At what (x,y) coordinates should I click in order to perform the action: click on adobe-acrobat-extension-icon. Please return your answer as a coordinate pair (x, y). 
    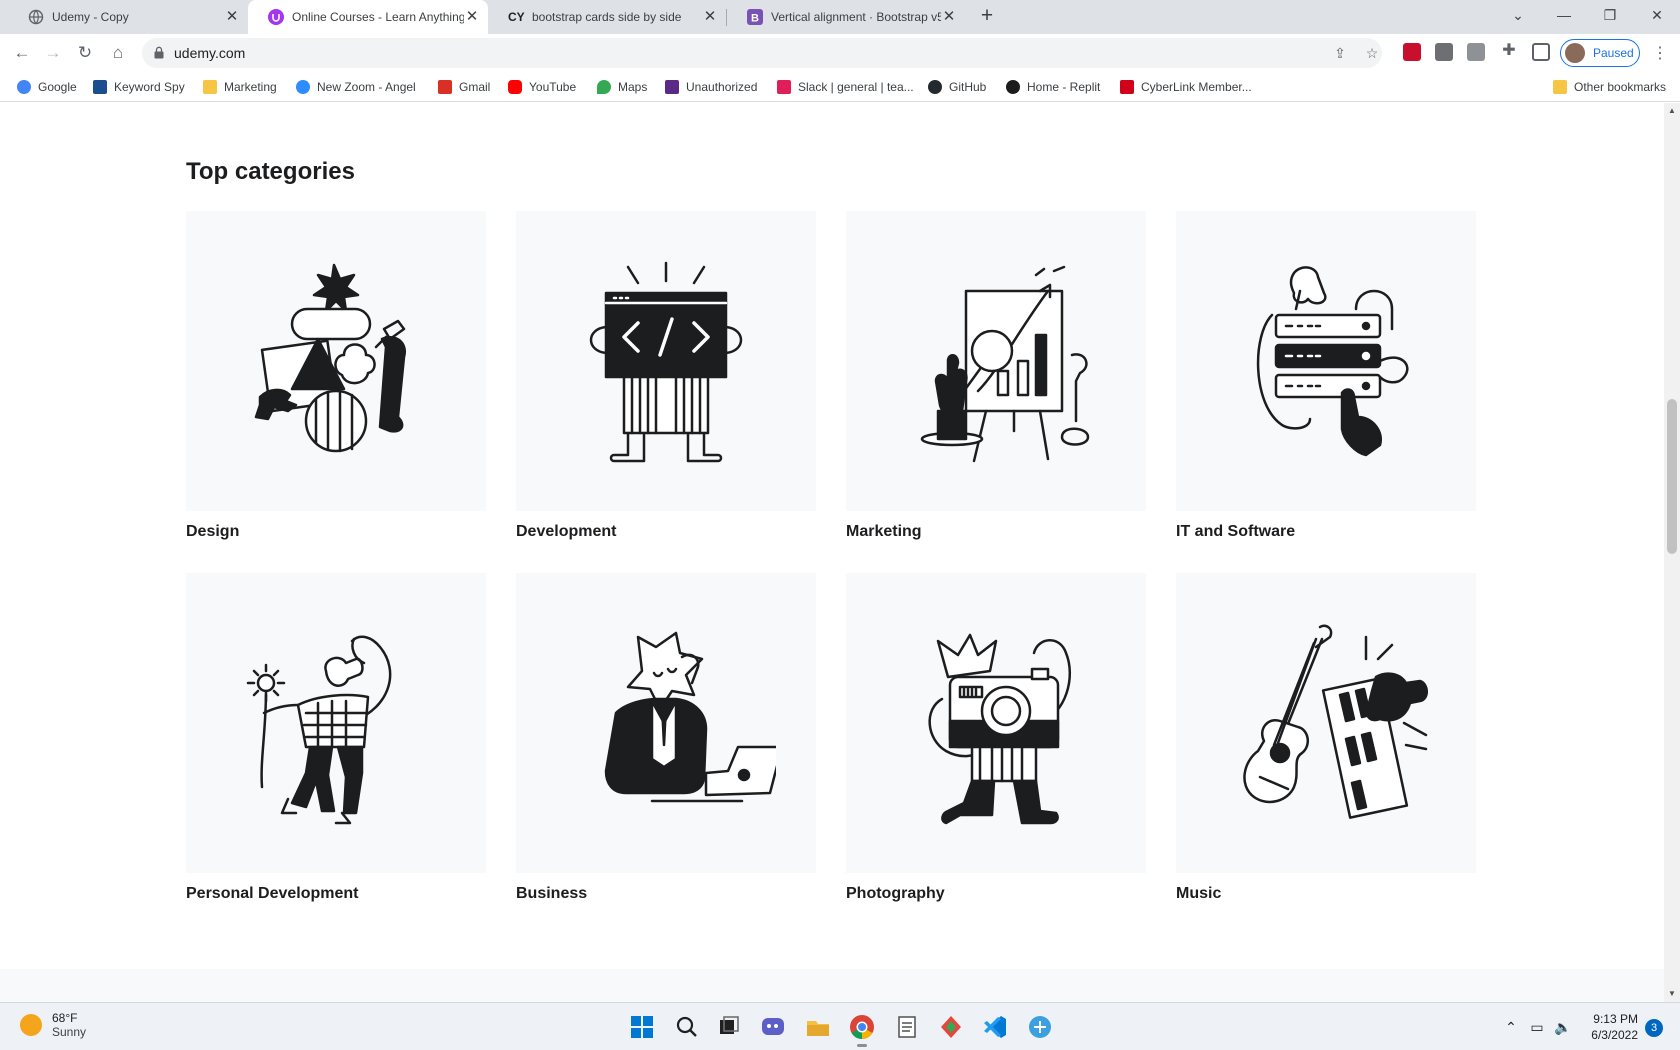
    Looking at the image, I should click on (1412, 52).